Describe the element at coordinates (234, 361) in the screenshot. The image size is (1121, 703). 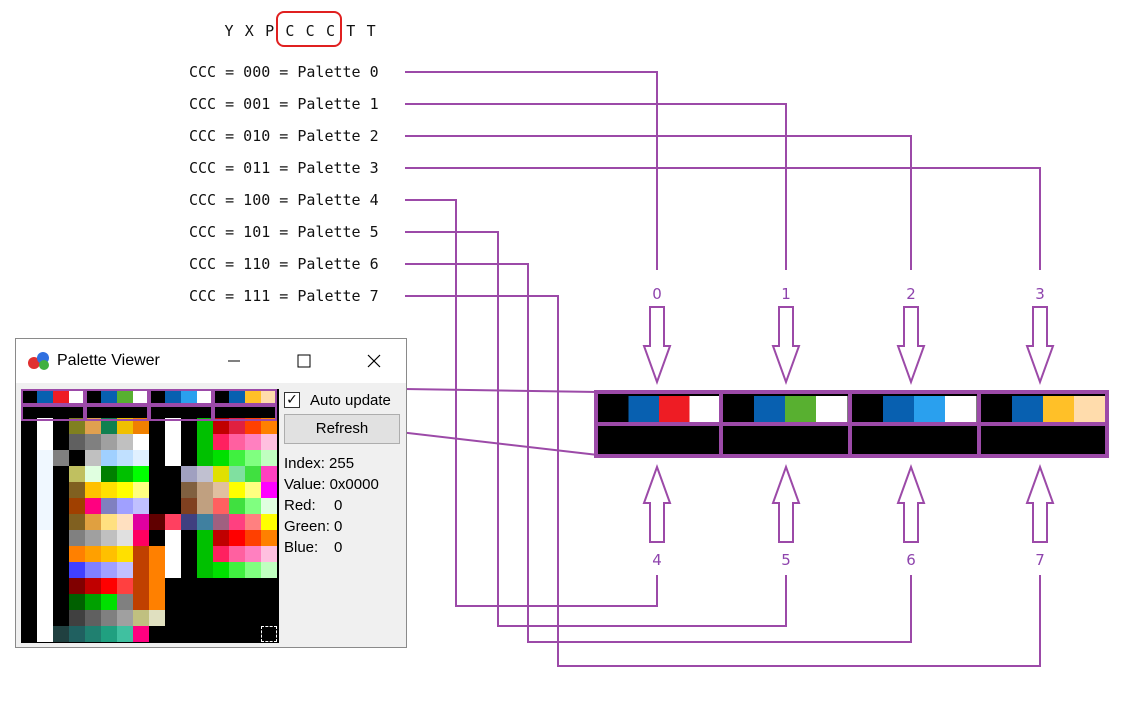
I see `minimize-button` at that location.